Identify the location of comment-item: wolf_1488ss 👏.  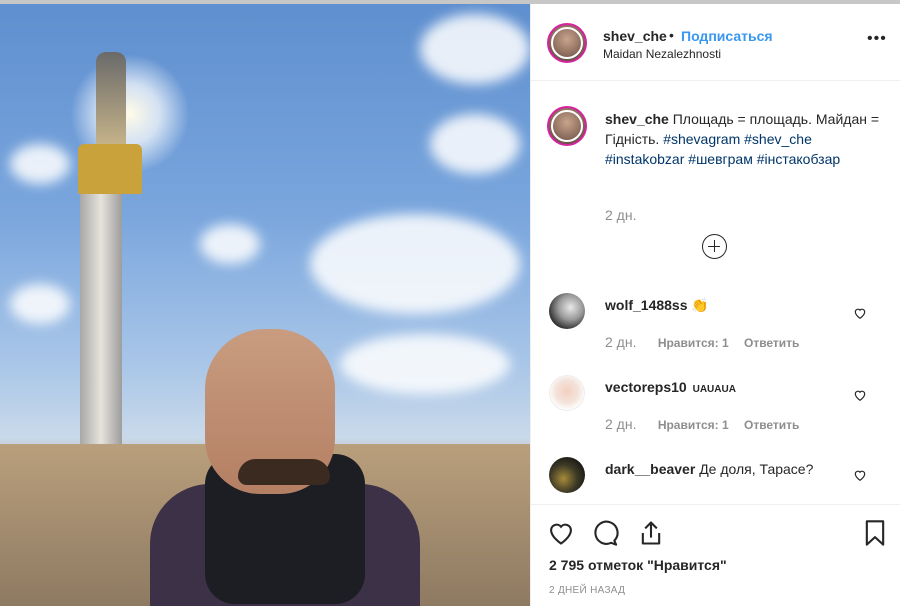
(657, 305).